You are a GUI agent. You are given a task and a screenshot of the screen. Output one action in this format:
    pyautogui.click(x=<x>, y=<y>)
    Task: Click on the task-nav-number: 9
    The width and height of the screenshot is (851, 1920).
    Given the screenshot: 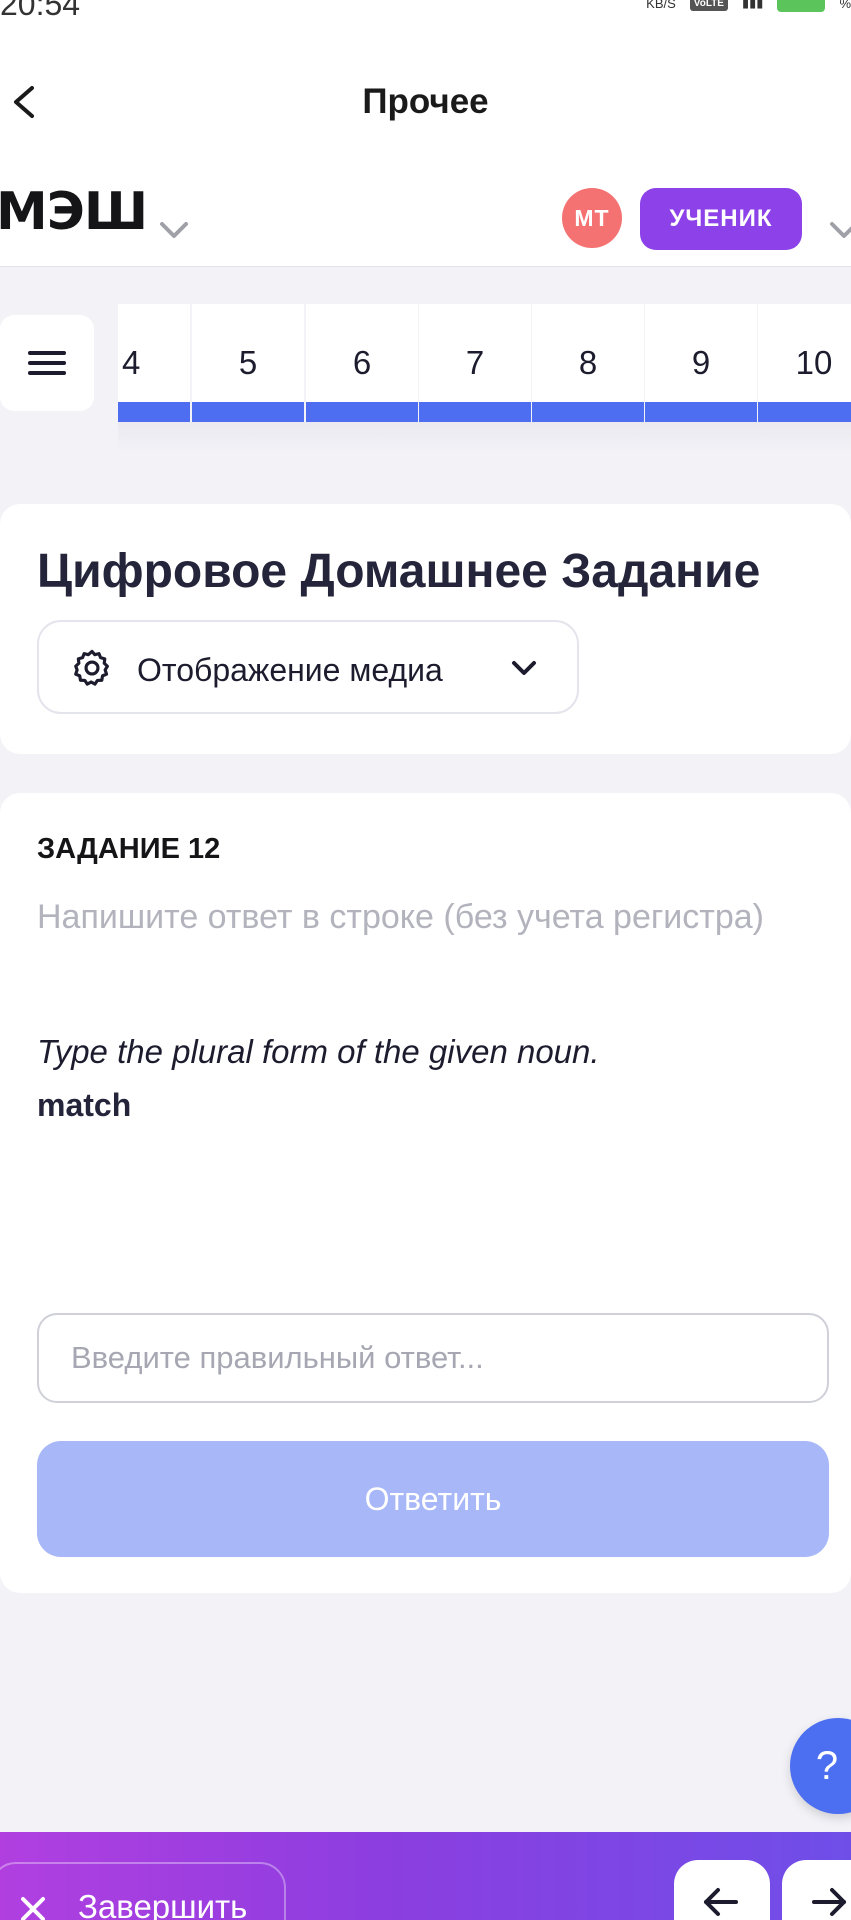 What is the action you would take?
    pyautogui.click(x=701, y=363)
    